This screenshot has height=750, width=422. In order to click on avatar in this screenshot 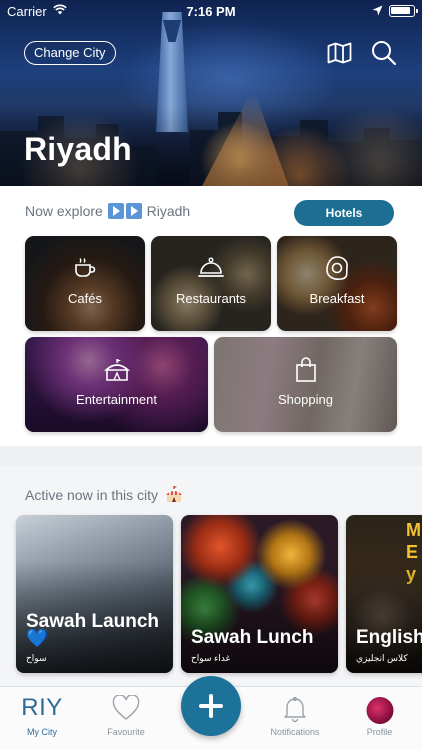, I will do `click(379, 710)`.